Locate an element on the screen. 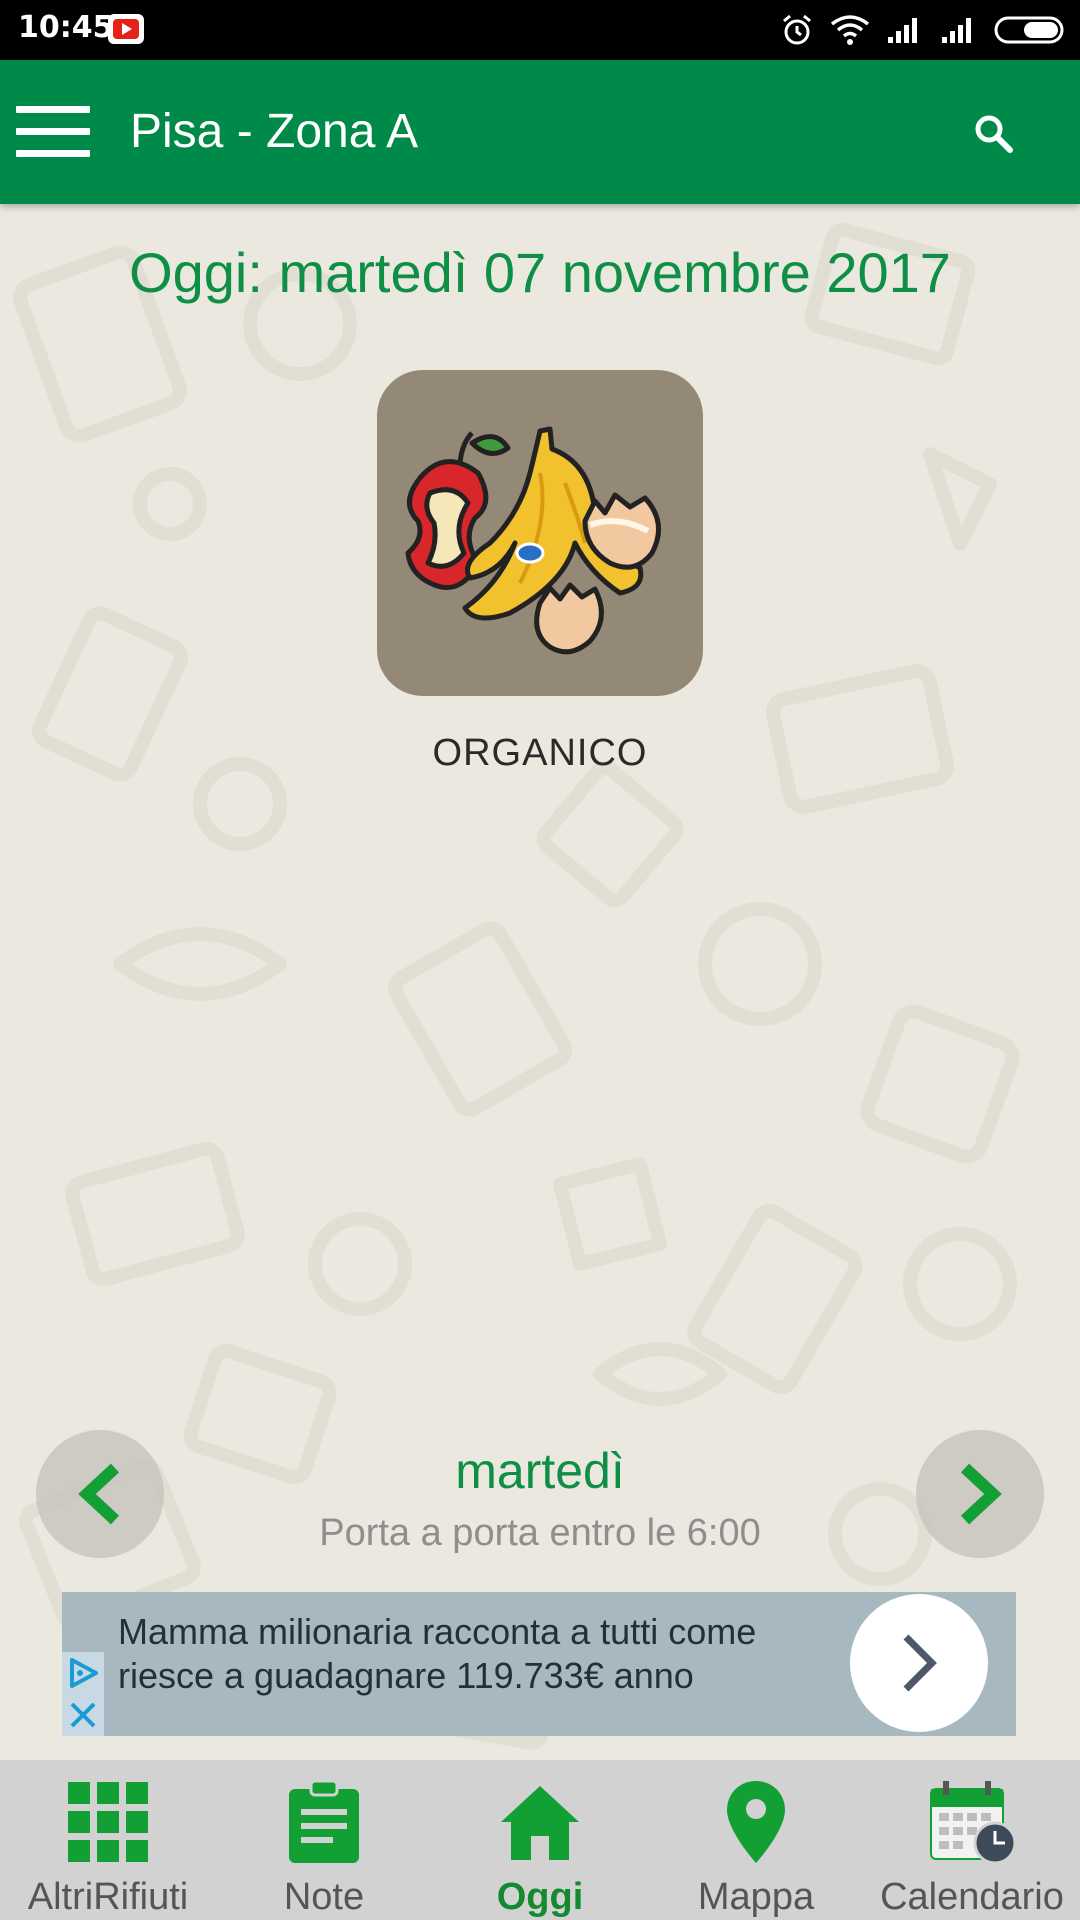 The image size is (1080, 1920). nav-item-mappa: Mappa is located at coordinates (756, 1840).